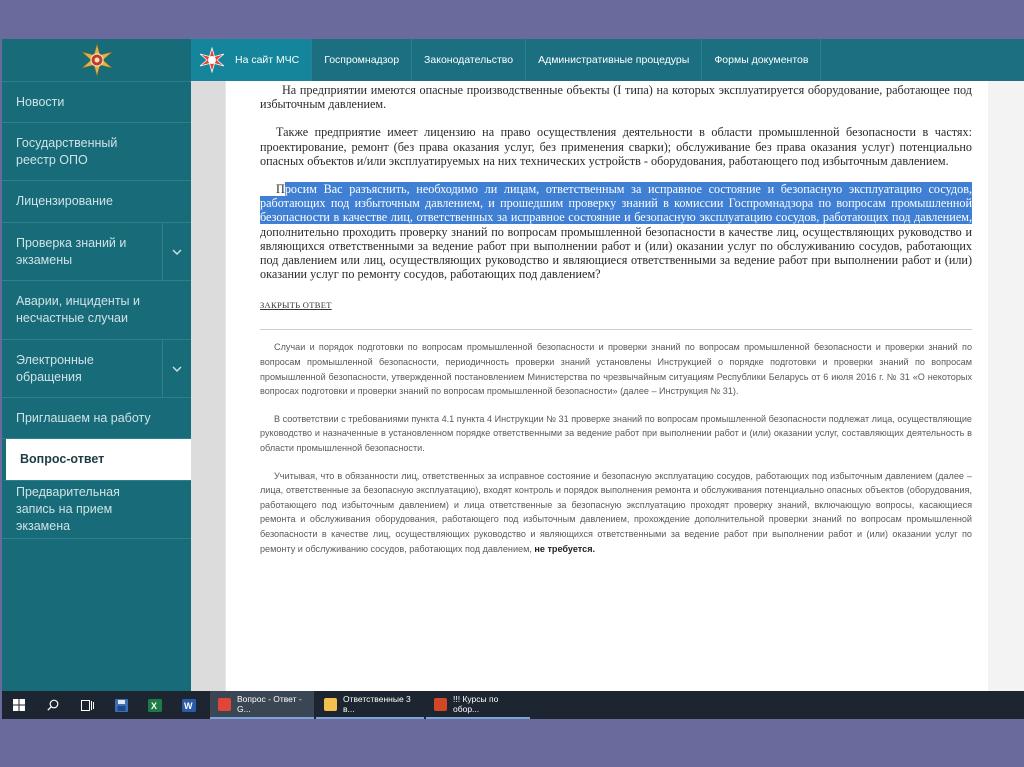 The image size is (1024, 767). Describe the element at coordinates (53, 705) in the screenshot. I see `search-icon` at that location.